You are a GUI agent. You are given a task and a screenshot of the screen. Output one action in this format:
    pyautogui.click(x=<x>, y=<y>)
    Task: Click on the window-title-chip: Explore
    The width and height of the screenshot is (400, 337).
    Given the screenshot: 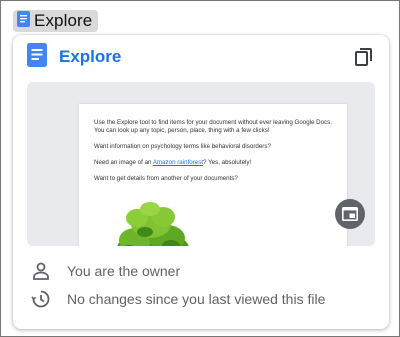 What is the action you would take?
    pyautogui.click(x=56, y=21)
    